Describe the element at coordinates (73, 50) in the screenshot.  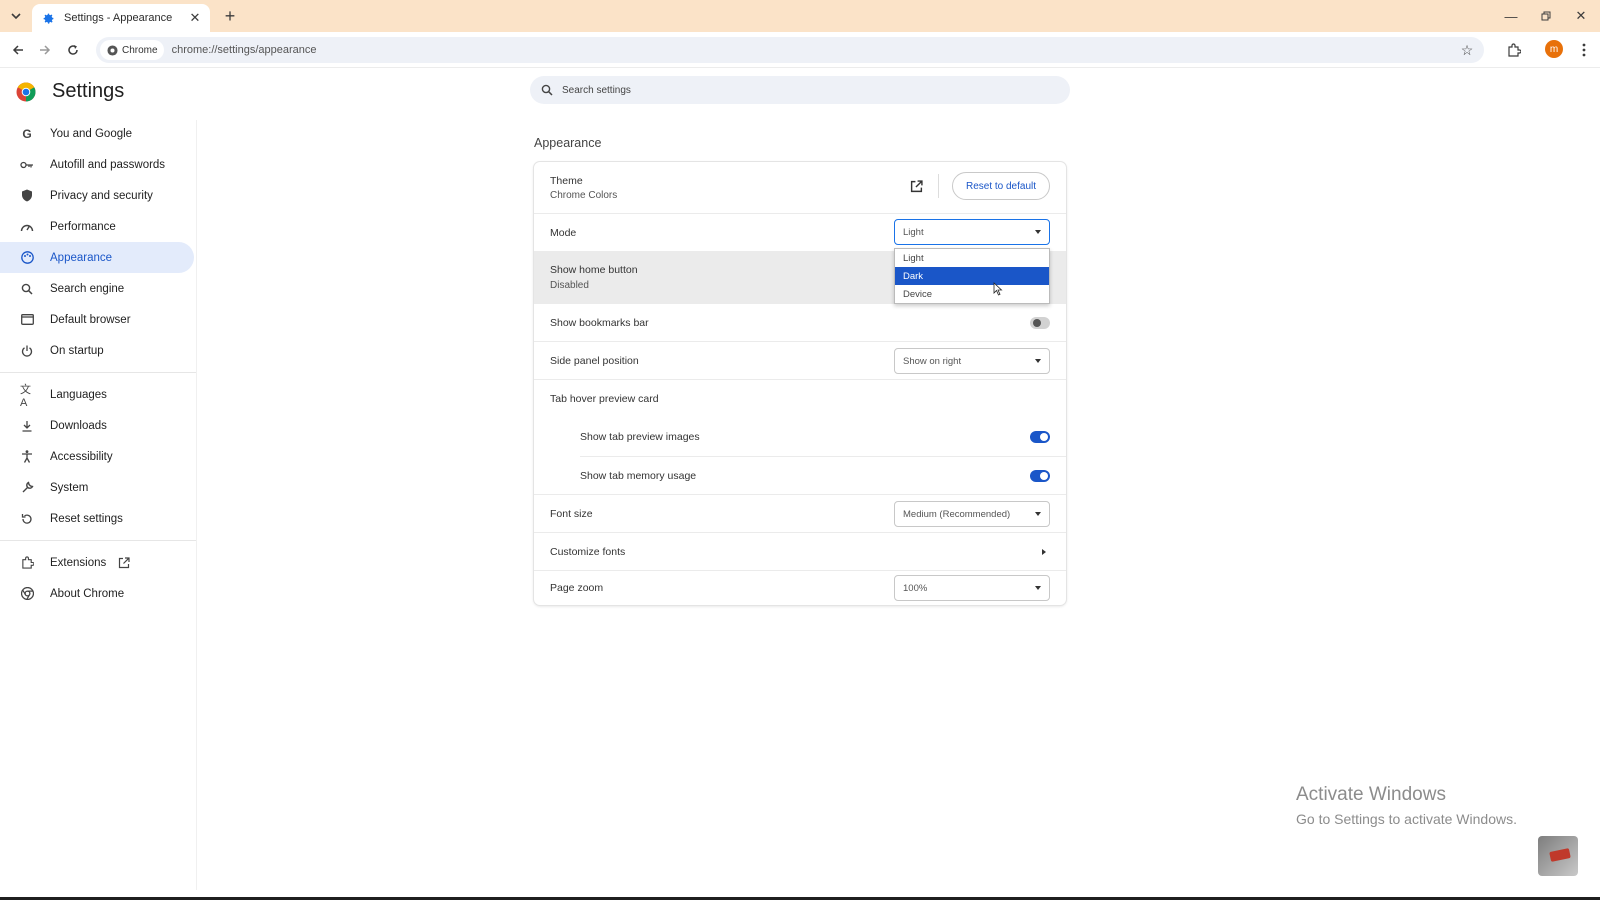
I see `reload-icon` at that location.